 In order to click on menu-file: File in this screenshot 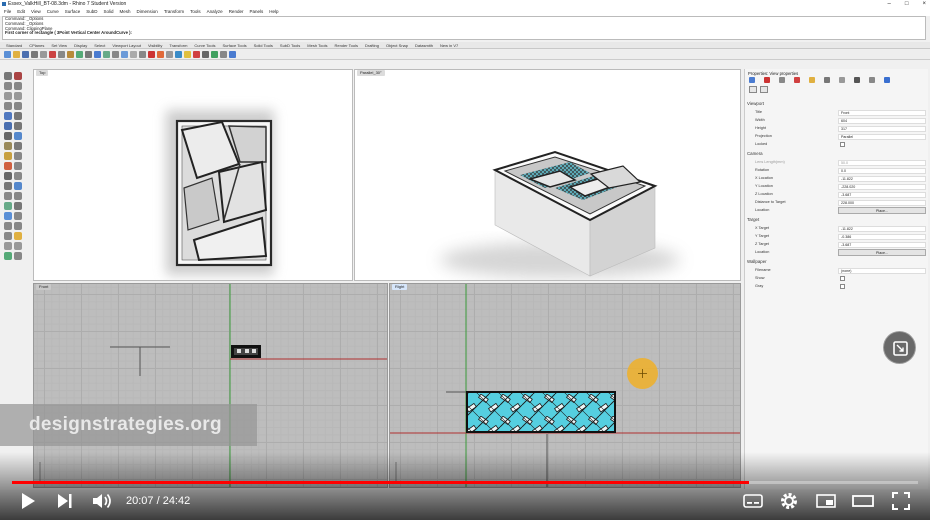, I will do `click(7, 12)`.